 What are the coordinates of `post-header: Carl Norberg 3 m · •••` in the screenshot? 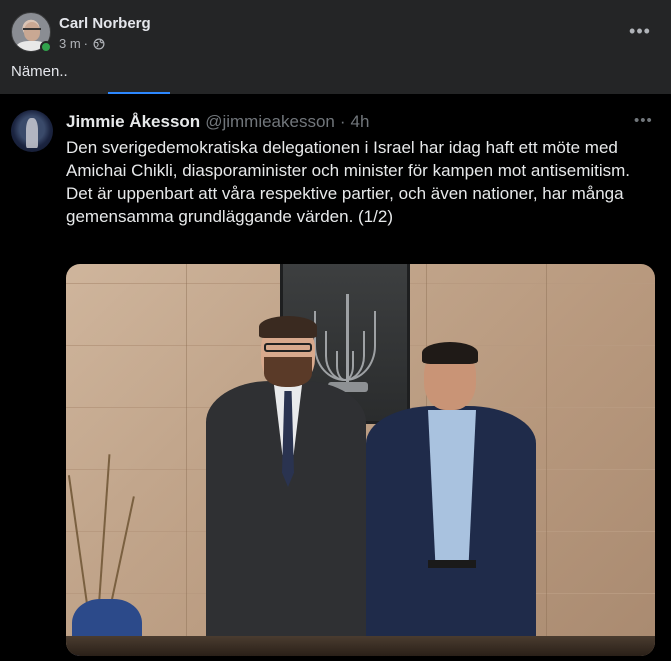 It's located at (335, 30).